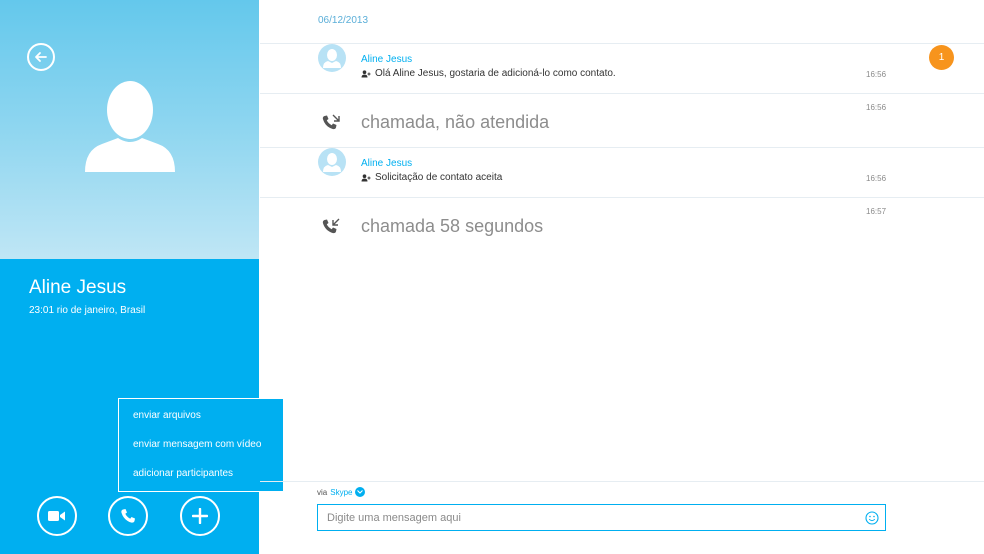 This screenshot has width=984, height=554. Describe the element at coordinates (360, 492) in the screenshot. I see `chevron-down-icon` at that location.